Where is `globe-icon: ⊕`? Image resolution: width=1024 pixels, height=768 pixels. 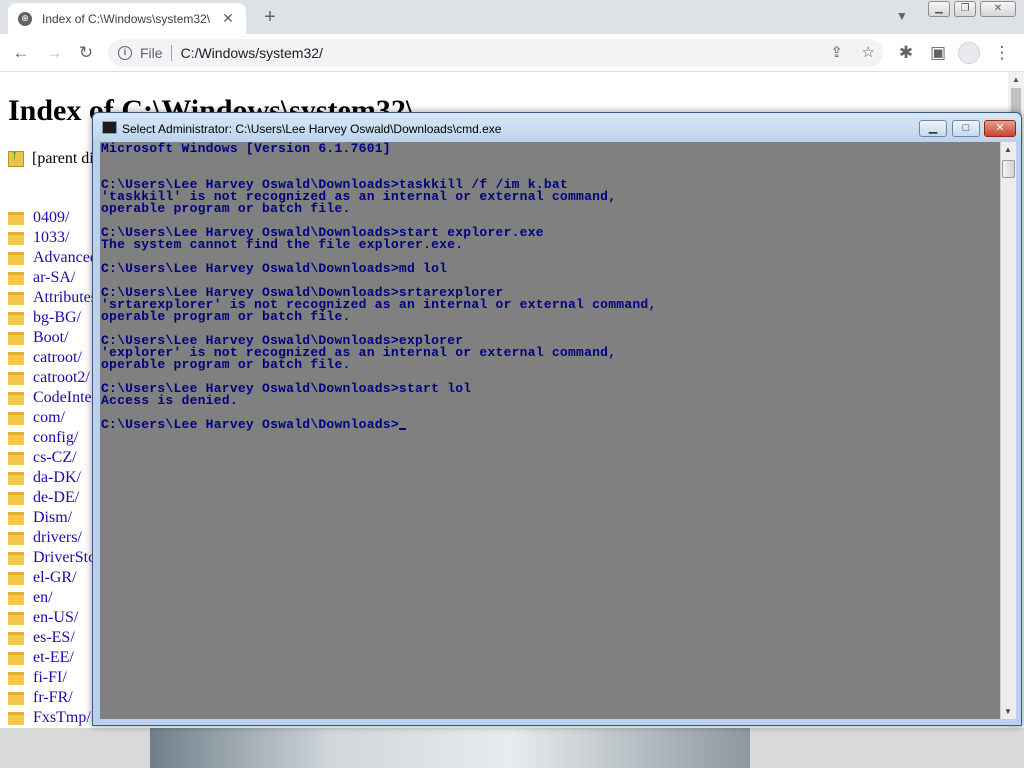 globe-icon: ⊕ is located at coordinates (25, 18).